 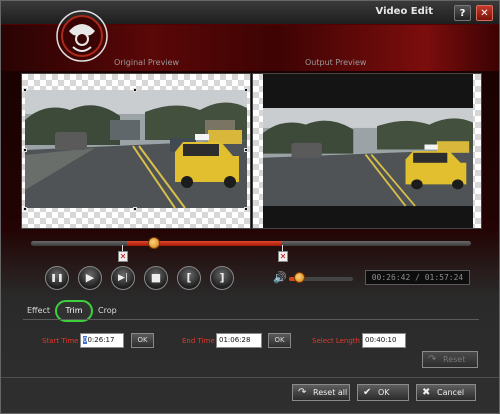 What do you see at coordinates (189, 278) in the screenshot?
I see `mark-in-button: [` at bounding box center [189, 278].